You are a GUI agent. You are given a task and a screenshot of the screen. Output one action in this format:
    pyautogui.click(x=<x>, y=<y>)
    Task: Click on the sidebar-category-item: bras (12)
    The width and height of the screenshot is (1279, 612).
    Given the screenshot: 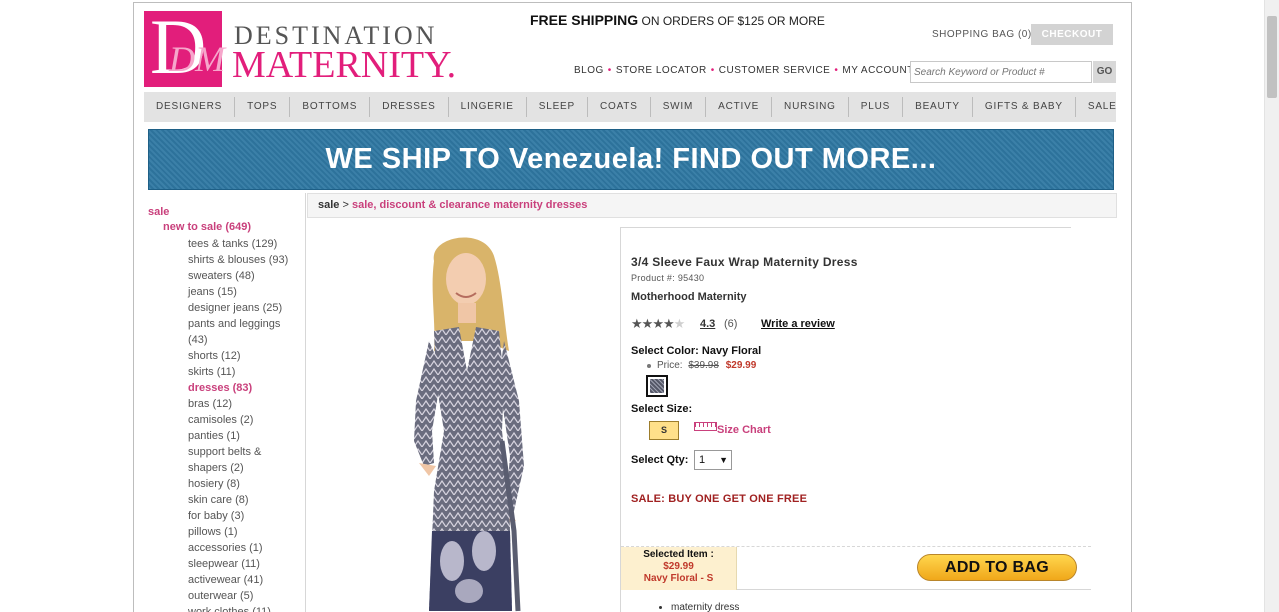 What is the action you would take?
    pyautogui.click(x=244, y=404)
    